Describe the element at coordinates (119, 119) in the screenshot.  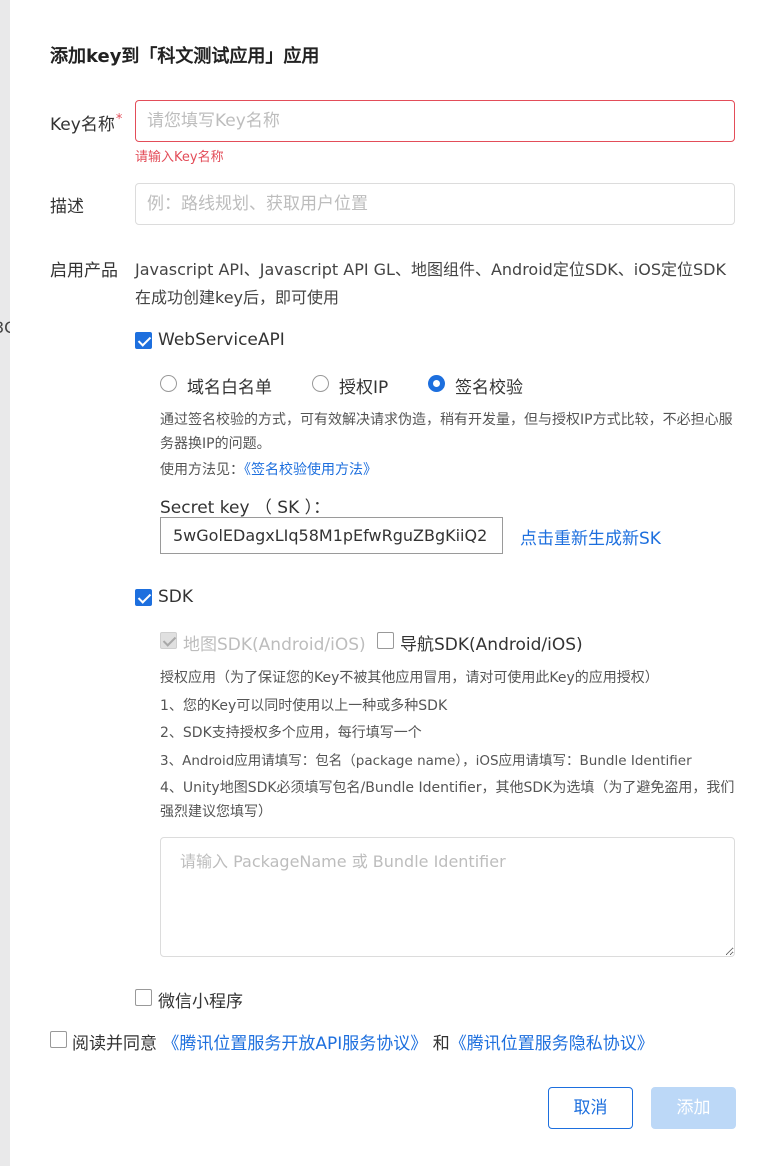
I see `required-mark: *` at that location.